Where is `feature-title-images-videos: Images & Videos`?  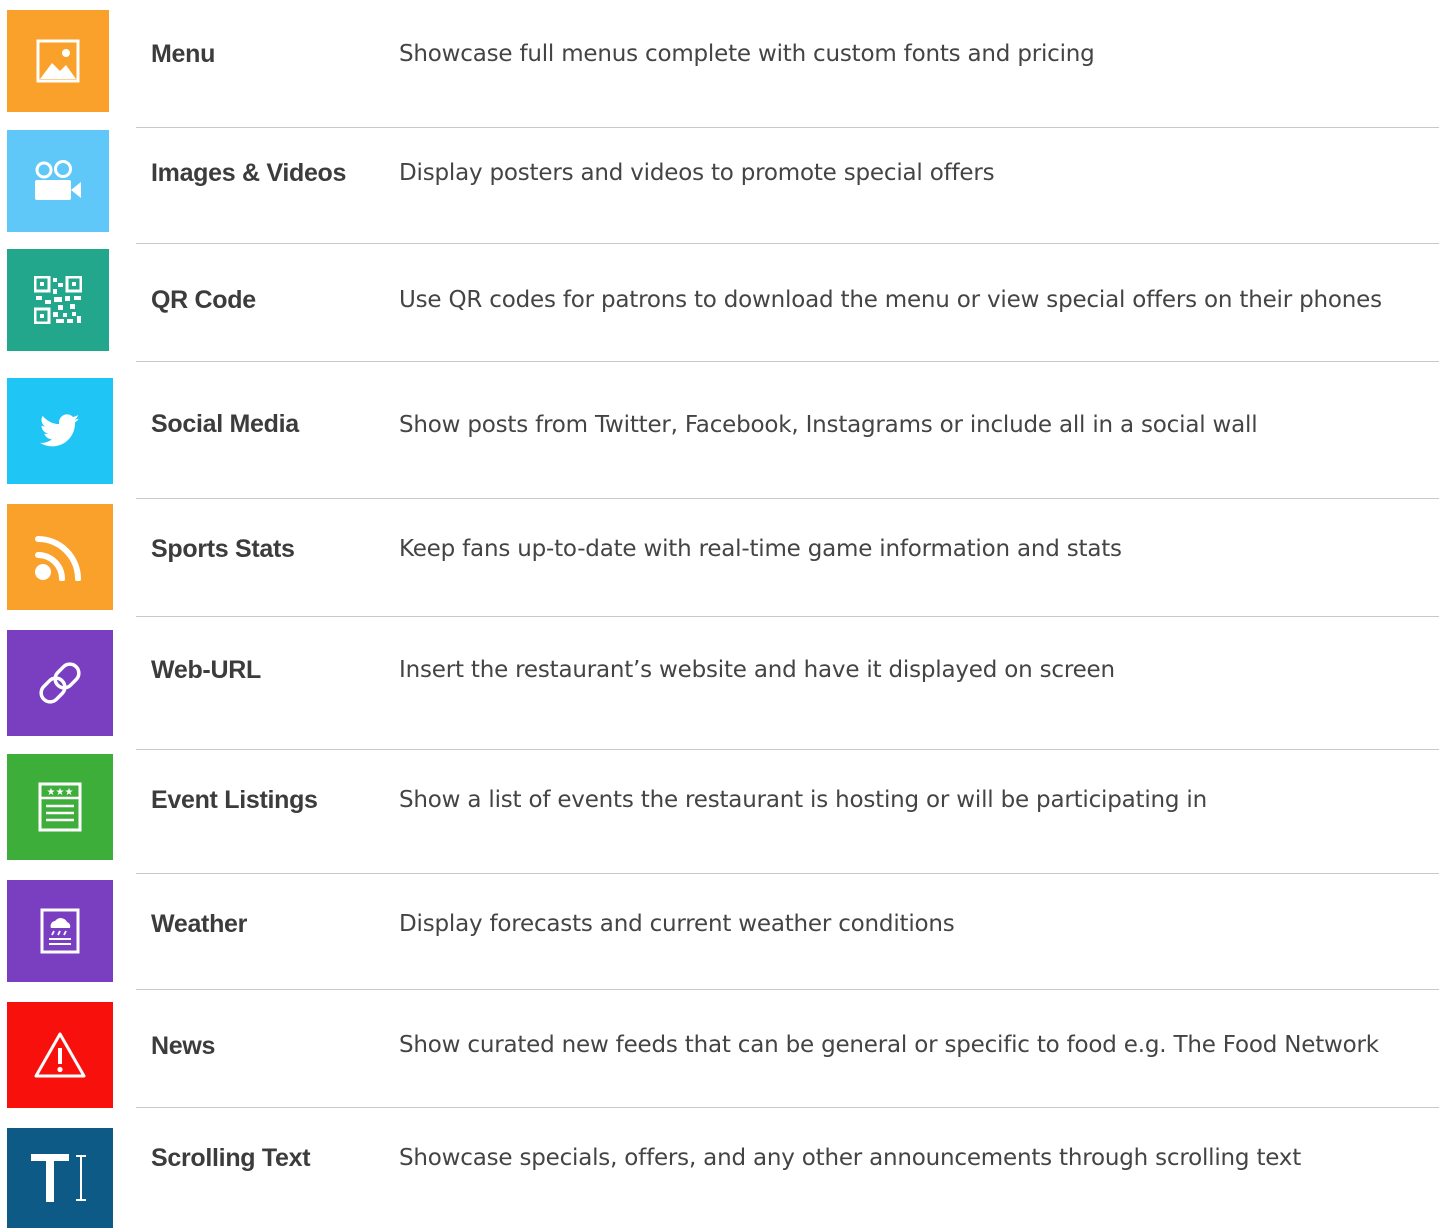
feature-title-images-videos: Images & Videos is located at coordinates (249, 173).